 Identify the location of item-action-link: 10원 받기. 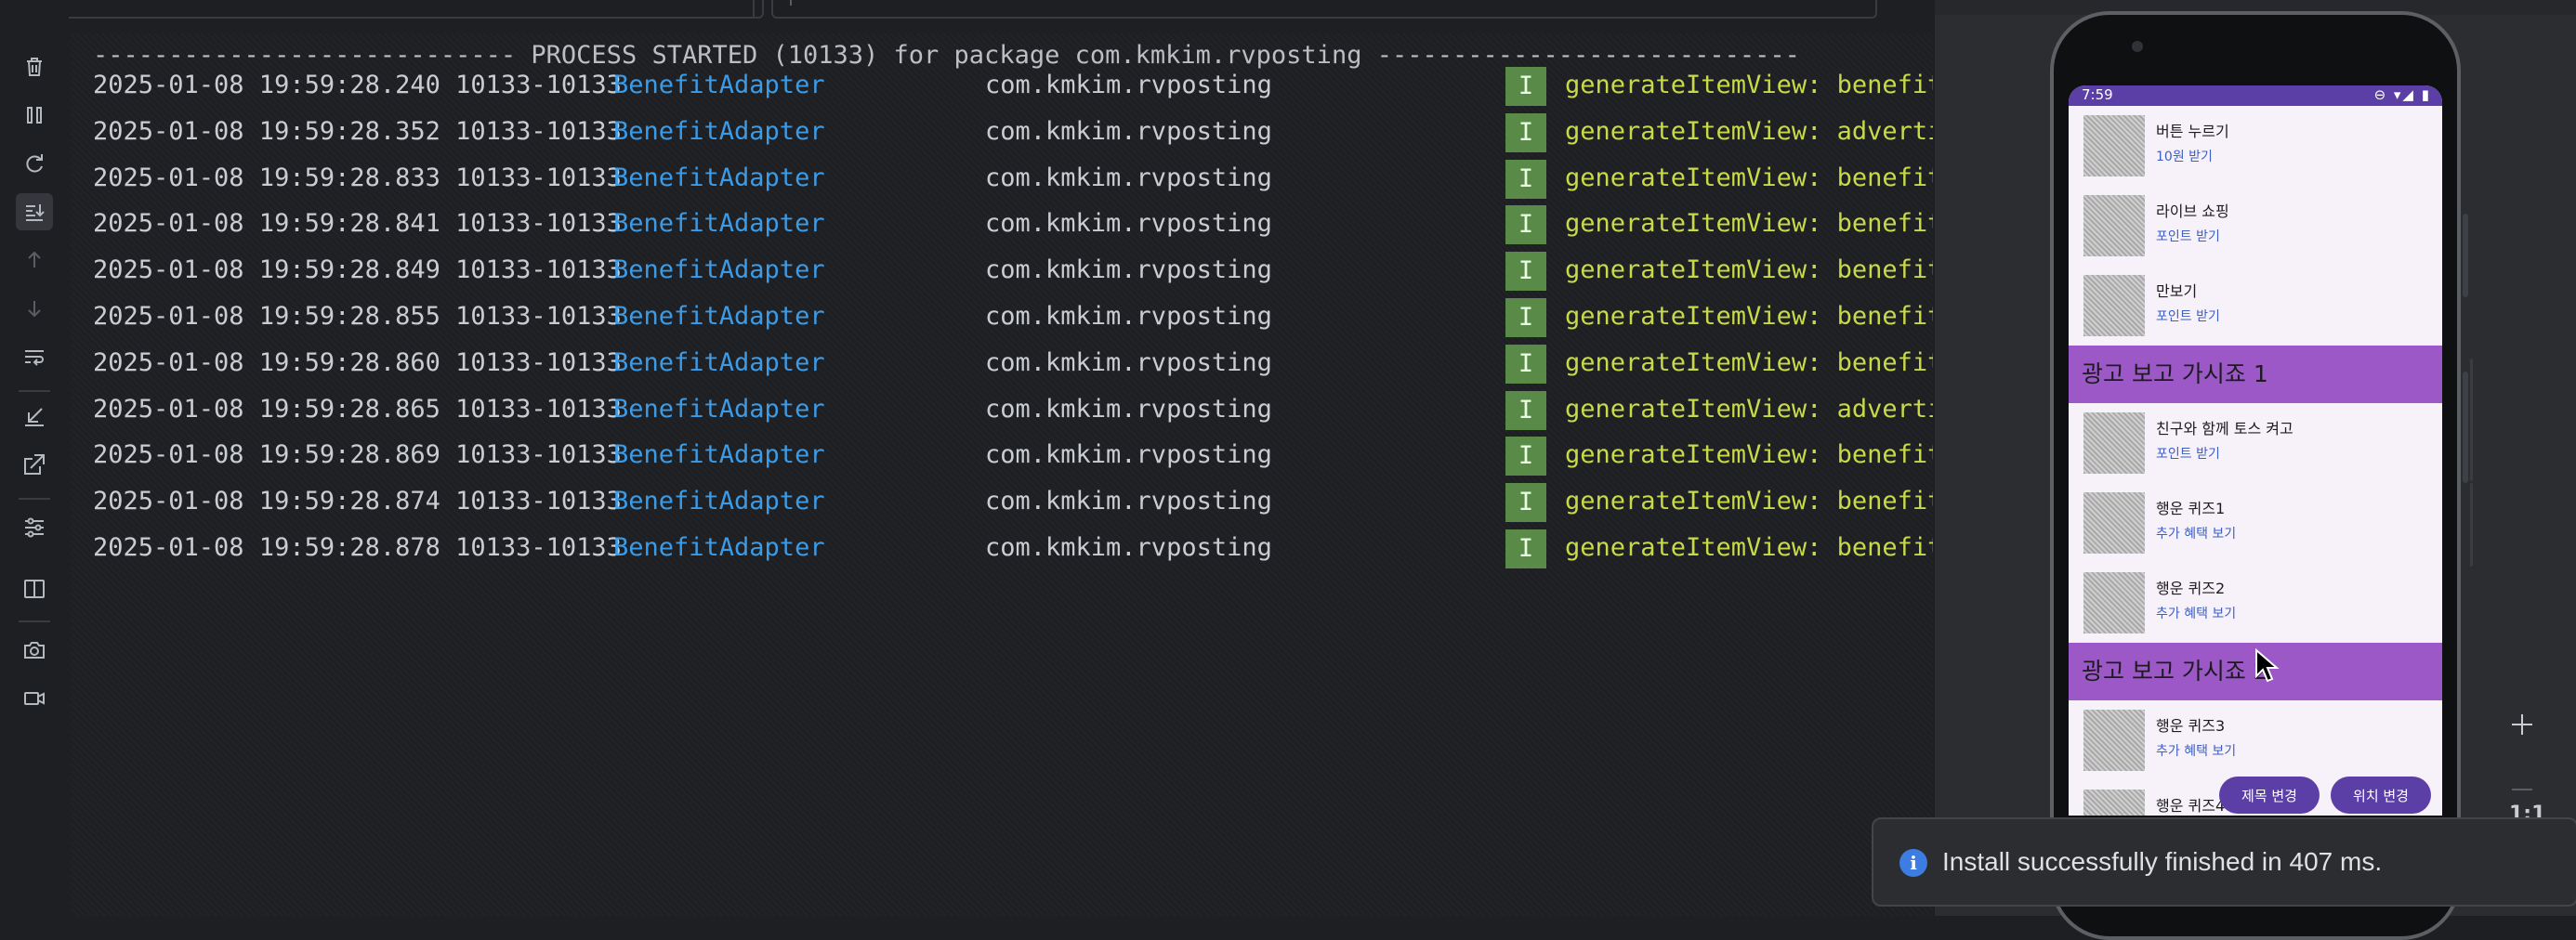
(2184, 156).